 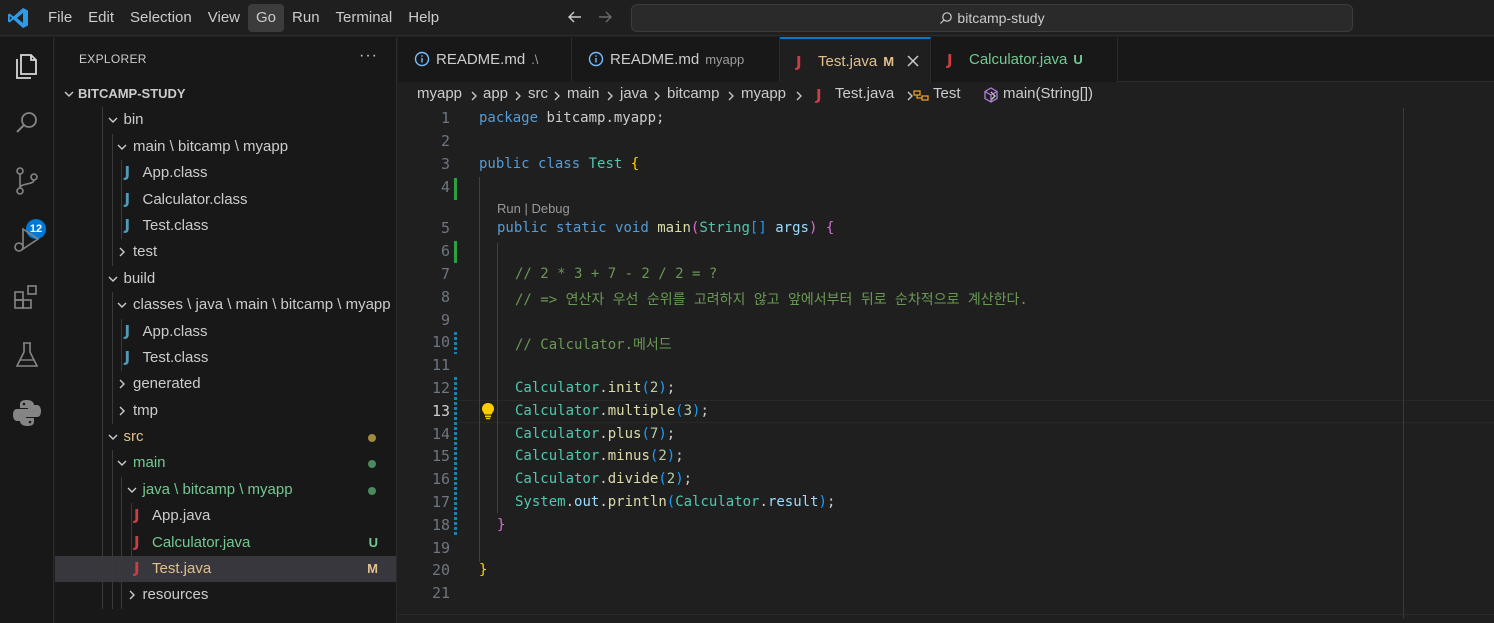 What do you see at coordinates (792, 228) in the screenshot?
I see `param-name: args` at bounding box center [792, 228].